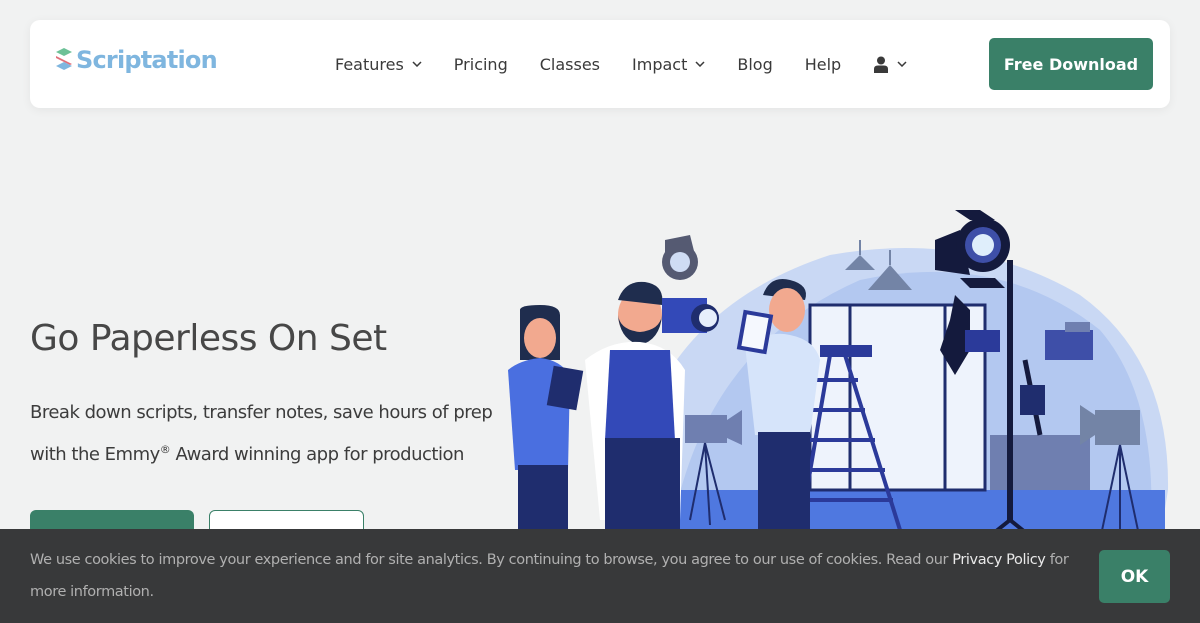  What do you see at coordinates (881, 64) in the screenshot?
I see `user-icon` at bounding box center [881, 64].